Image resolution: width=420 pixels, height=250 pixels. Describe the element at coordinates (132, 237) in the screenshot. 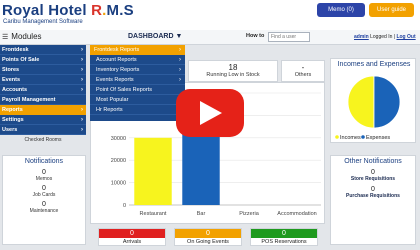

I see `arrivals-tile: 0 Arrivals` at that location.